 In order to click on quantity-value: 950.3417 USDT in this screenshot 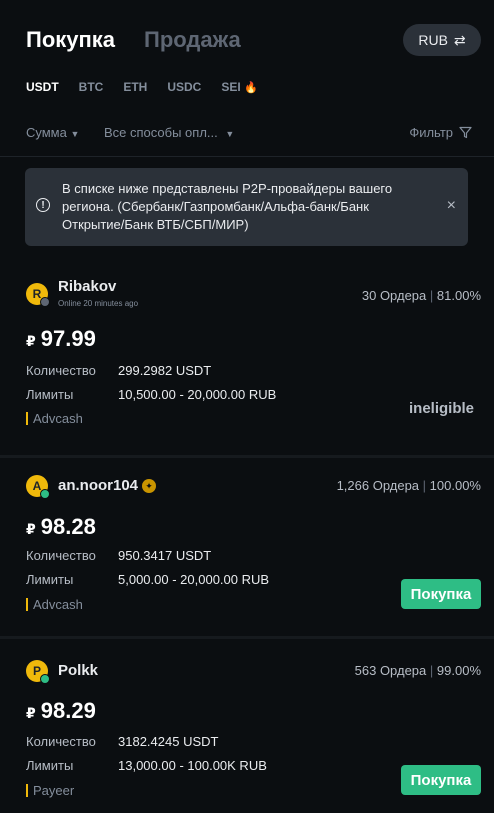, I will do `click(165, 555)`.